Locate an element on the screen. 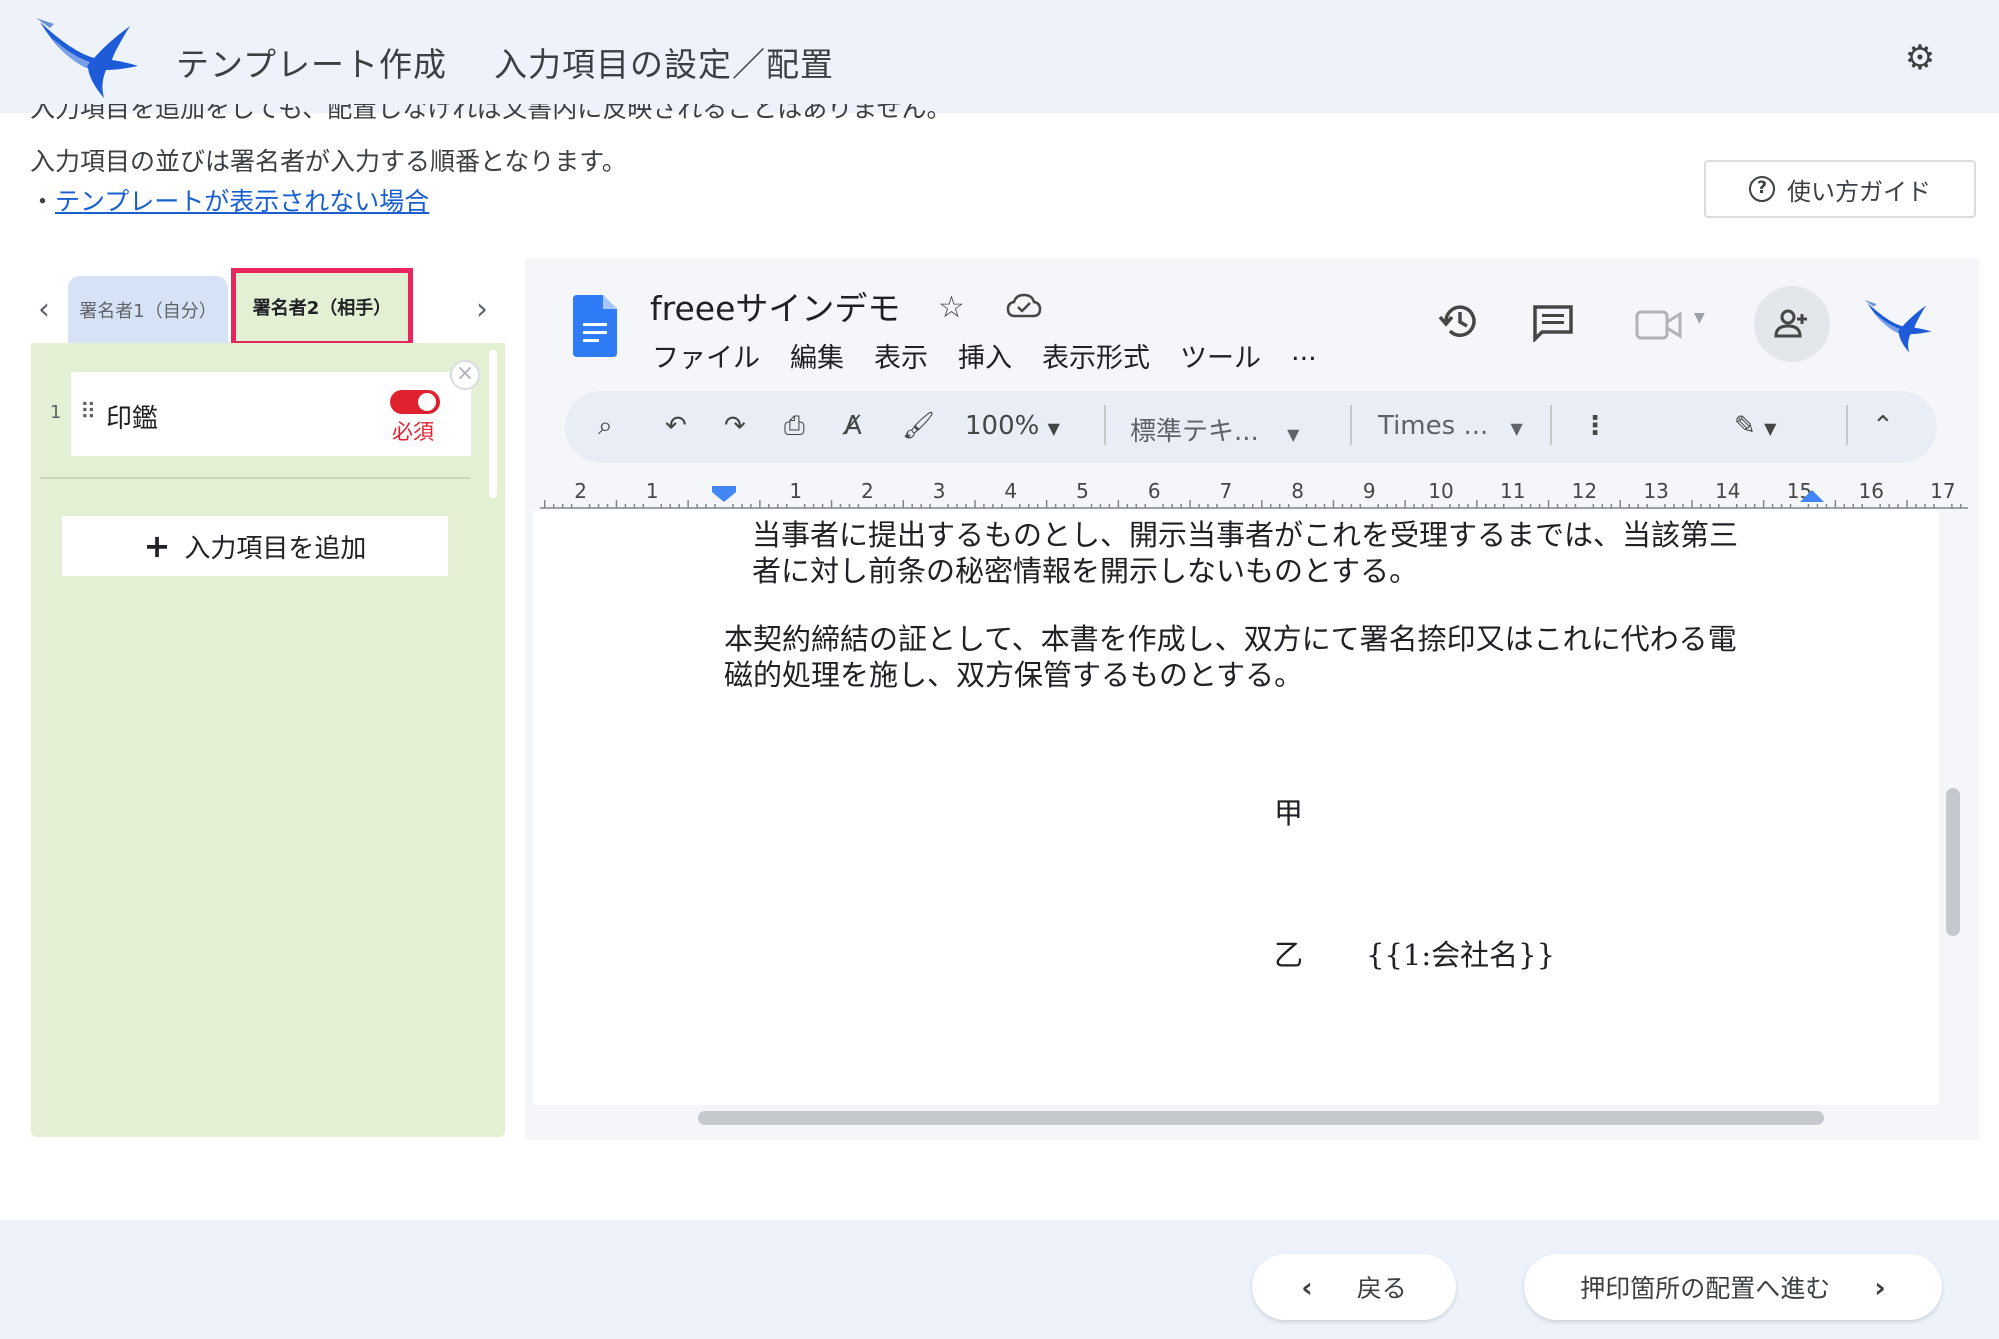 Image resolution: width=1999 pixels, height=1339 pixels. ruler-label: 17 is located at coordinates (1942, 491).